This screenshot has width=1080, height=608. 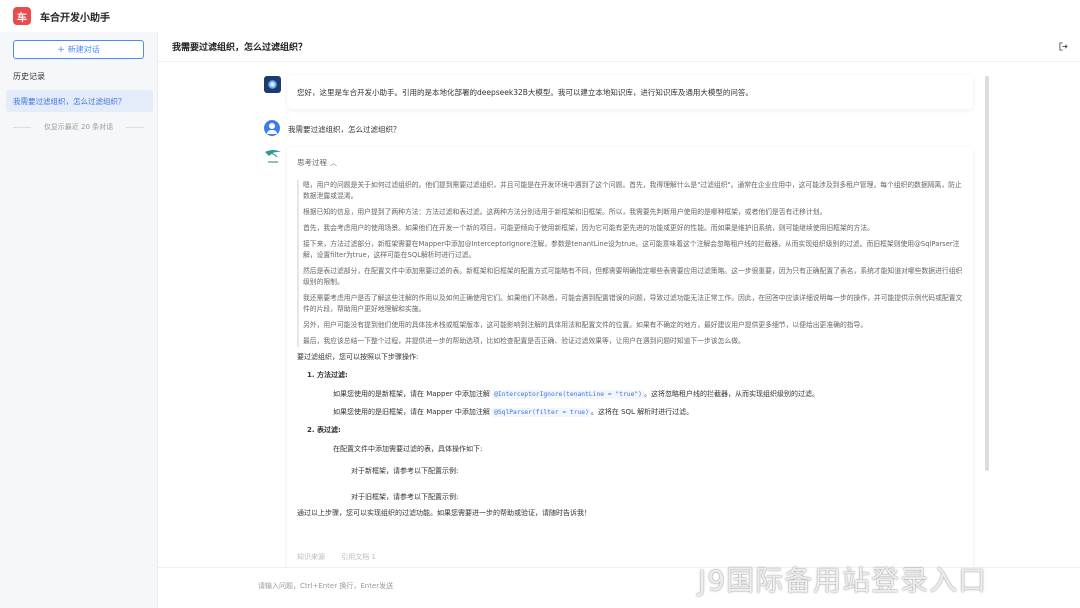 I want to click on conversation-title: 我需要过滤组织，怎么过滤组织？, so click(x=619, y=47).